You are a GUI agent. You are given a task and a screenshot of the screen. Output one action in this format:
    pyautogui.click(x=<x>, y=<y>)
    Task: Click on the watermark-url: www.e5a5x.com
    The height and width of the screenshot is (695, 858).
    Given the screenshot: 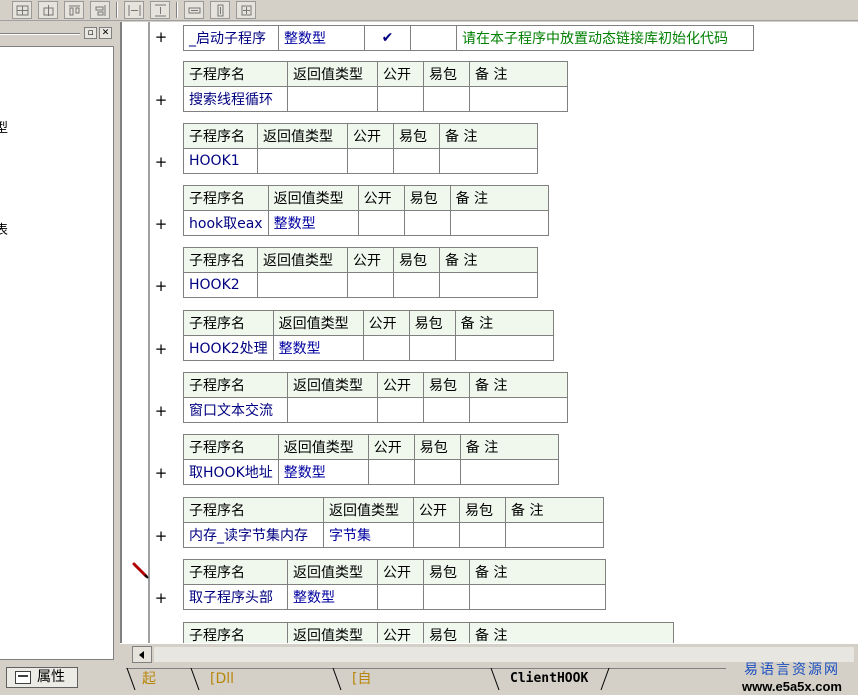 What is the action you would take?
    pyautogui.click(x=792, y=686)
    